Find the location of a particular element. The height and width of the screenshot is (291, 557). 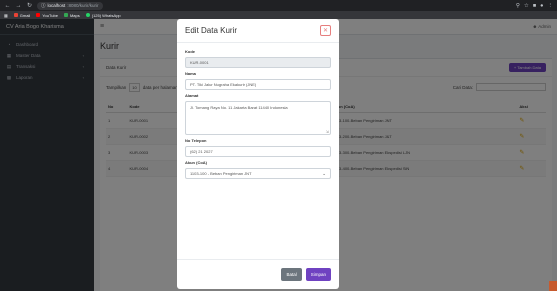

telepon-field: (62) 21 2027 is located at coordinates (258, 151).